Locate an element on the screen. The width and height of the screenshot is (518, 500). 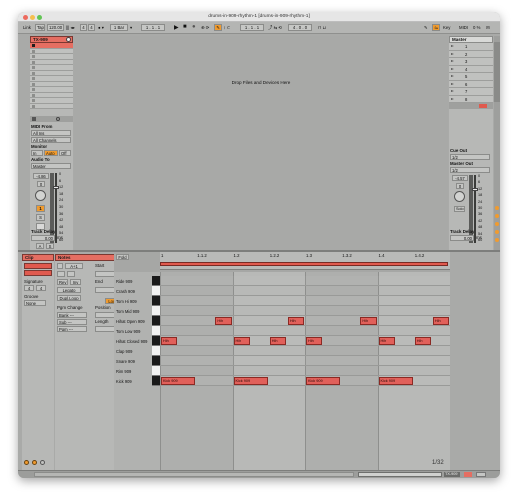
lane-name: Ride 909 is located at coordinates (124, 281).